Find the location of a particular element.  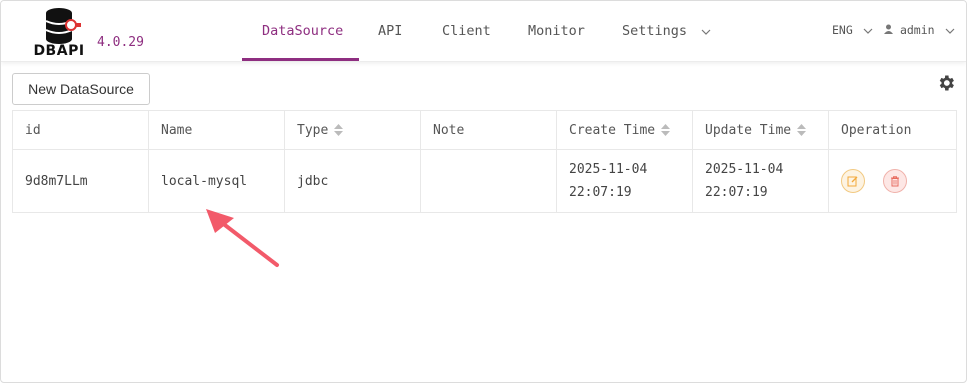

language-selector: ENG is located at coordinates (852, 30).